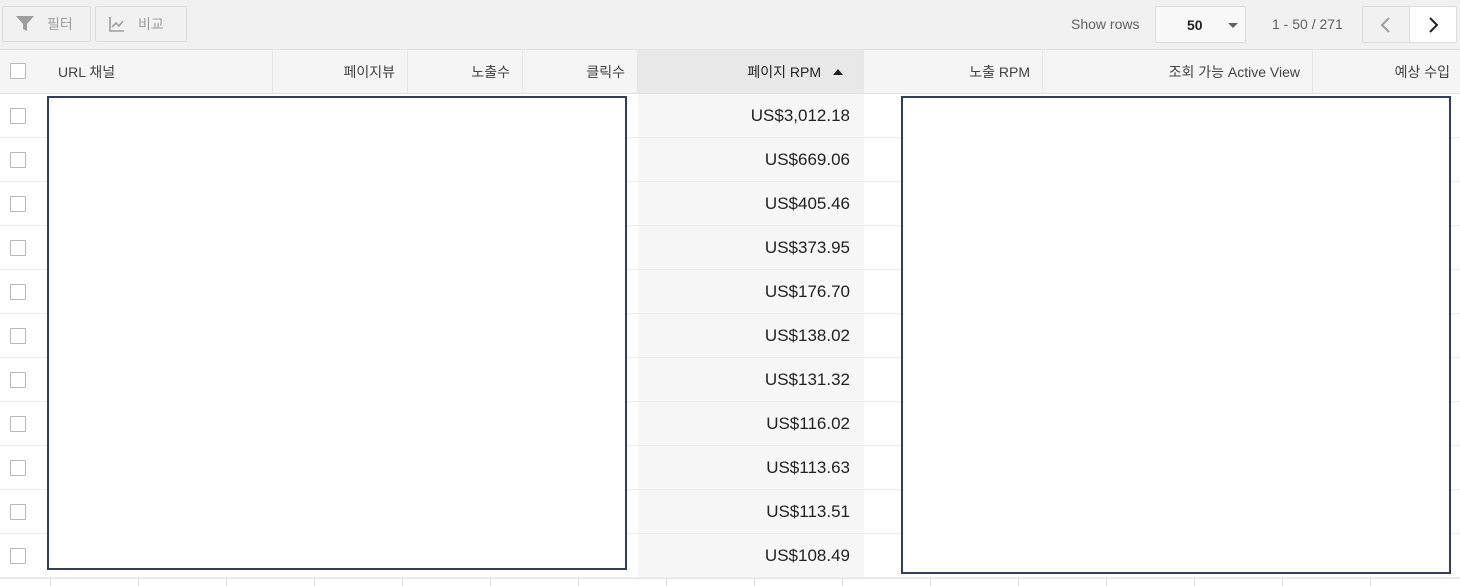  What do you see at coordinates (784, 71) in the screenshot?
I see `column-label: 페이지 RPM` at bounding box center [784, 71].